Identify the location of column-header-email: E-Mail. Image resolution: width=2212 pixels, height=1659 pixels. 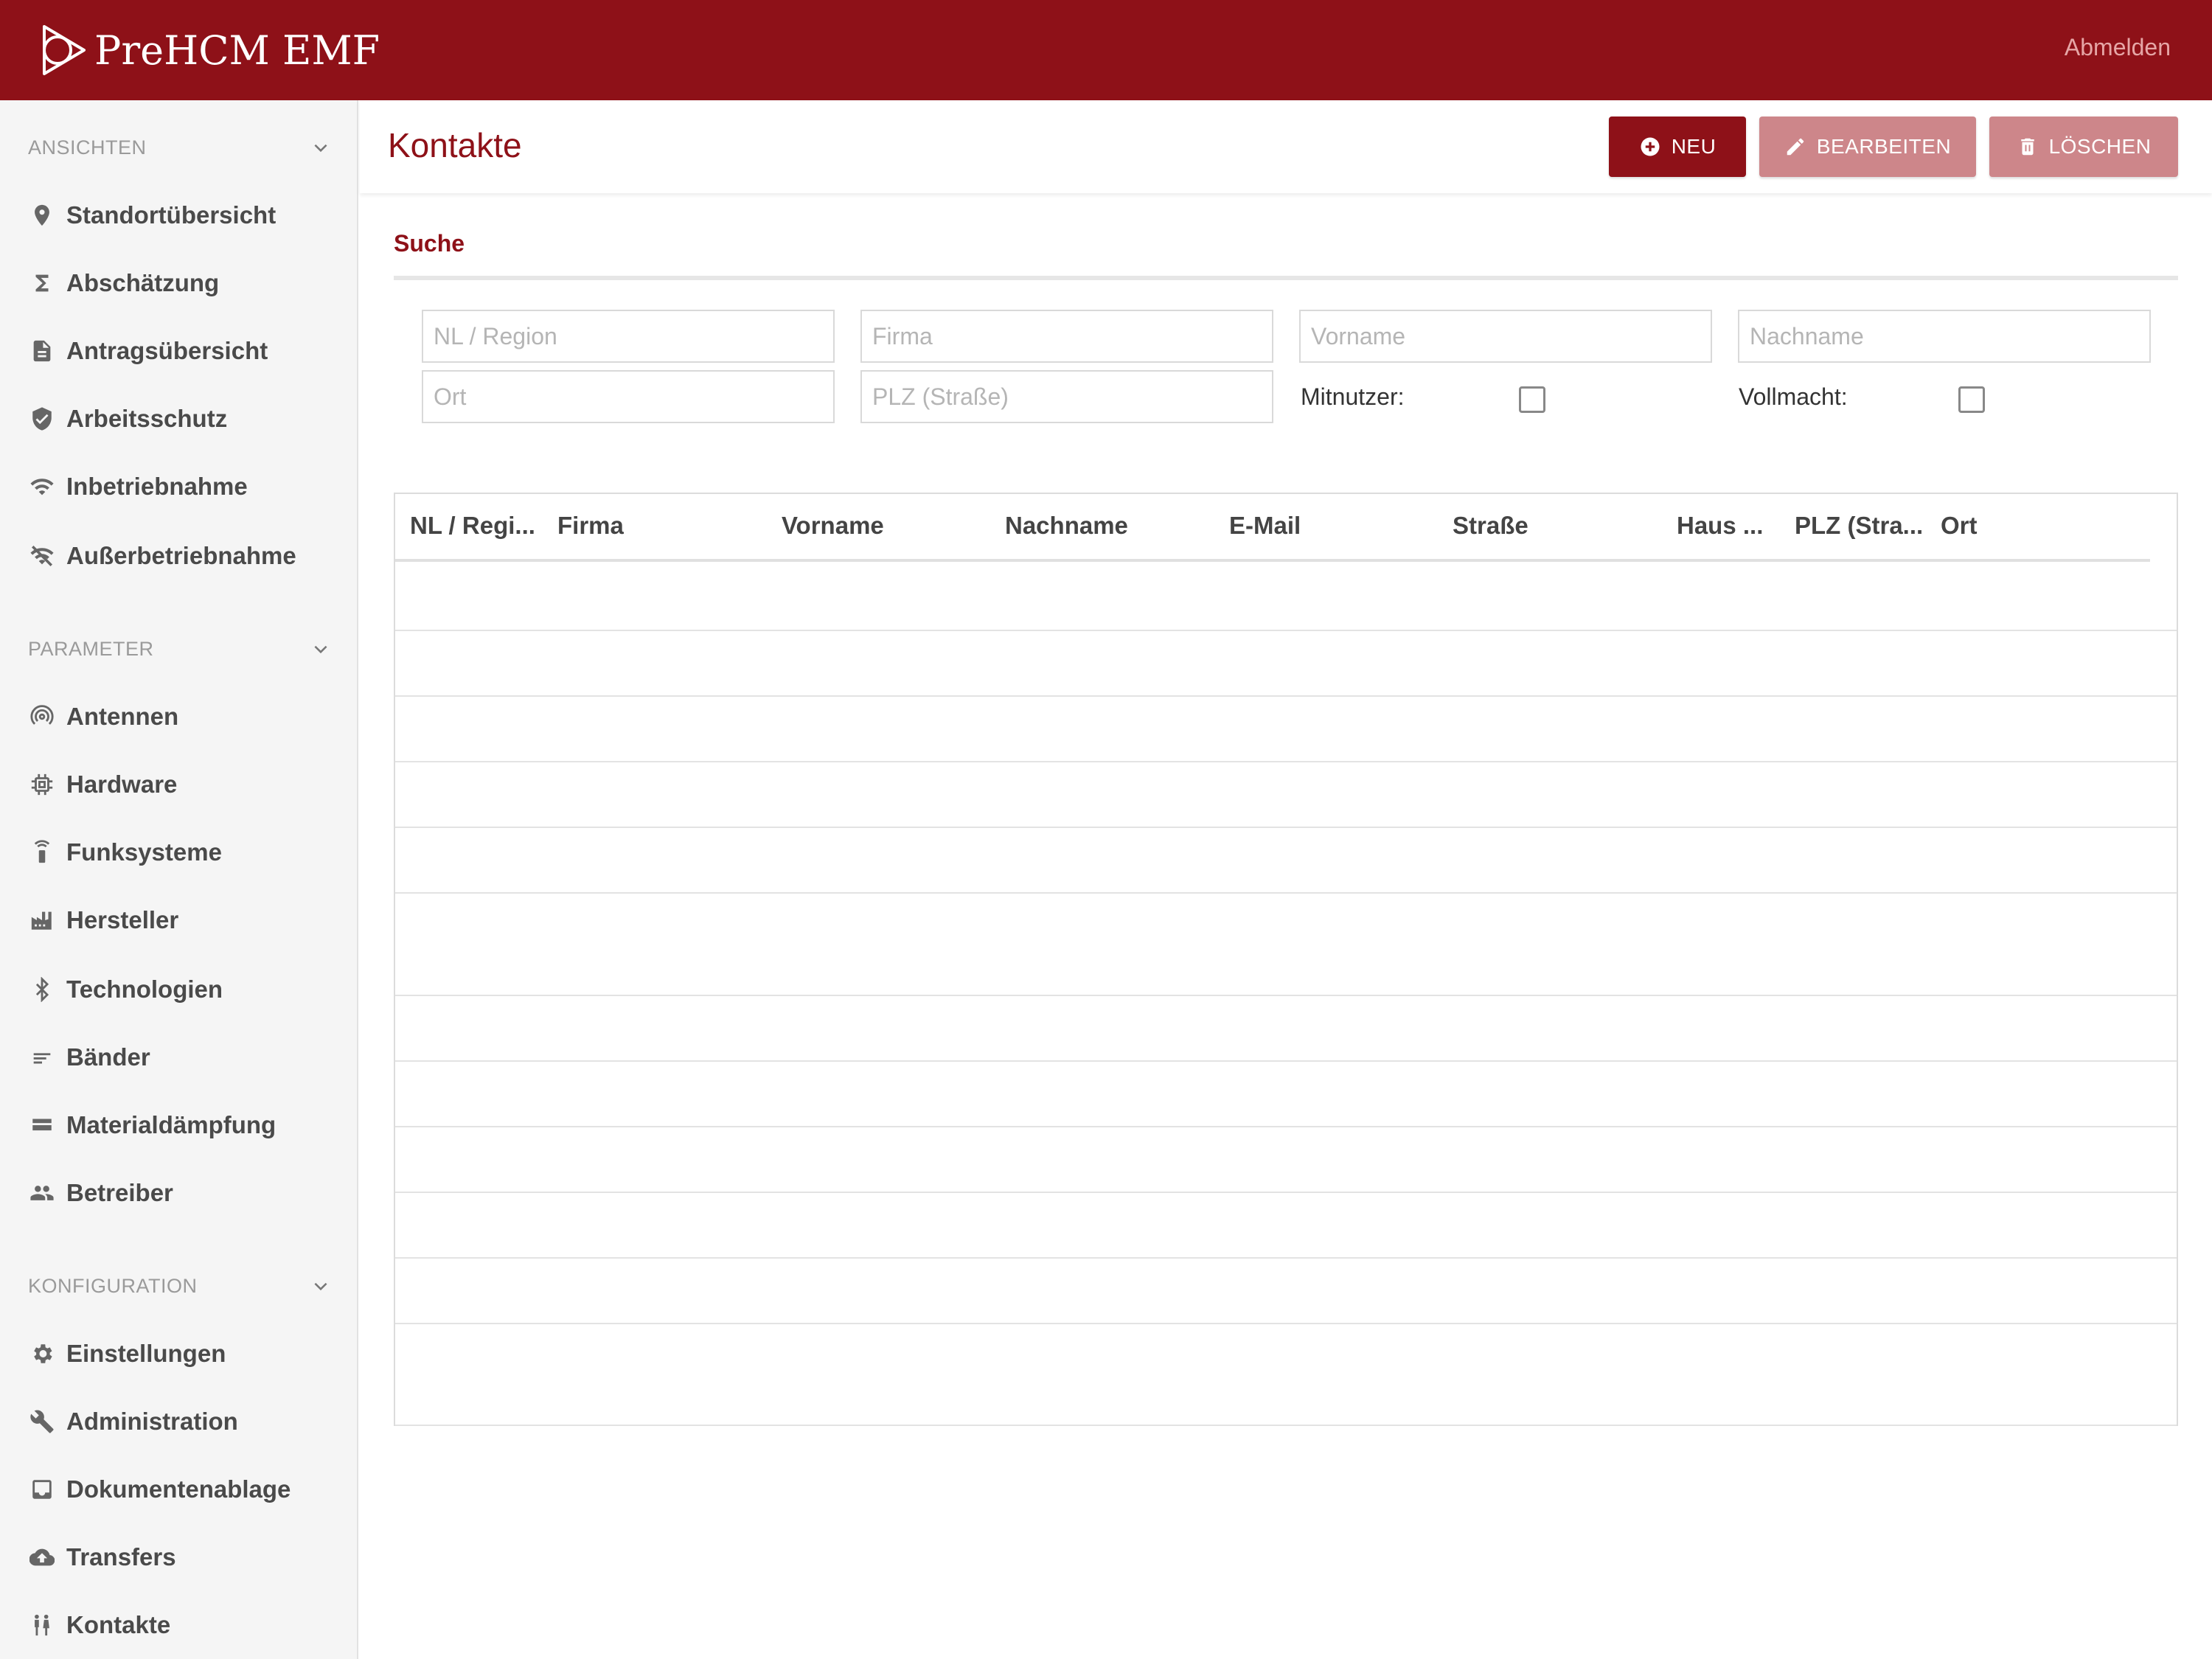
(1265, 526).